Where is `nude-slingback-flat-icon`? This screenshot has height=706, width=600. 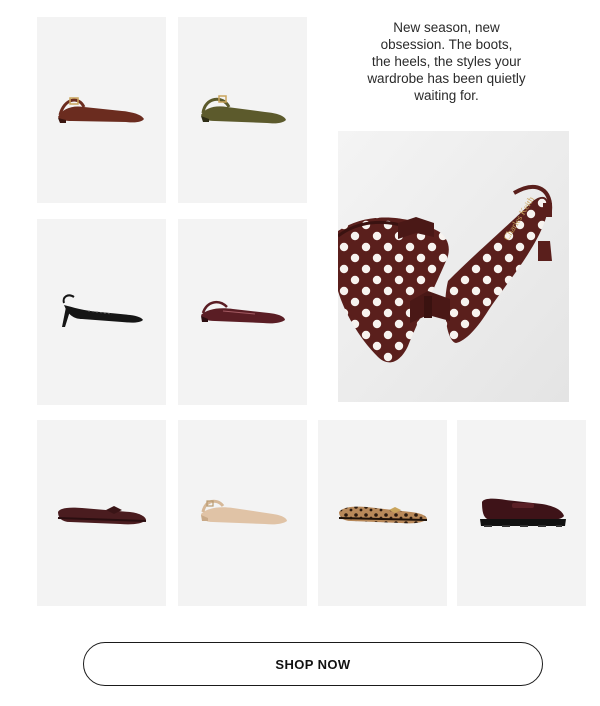 nude-slingback-flat-icon is located at coordinates (243, 512).